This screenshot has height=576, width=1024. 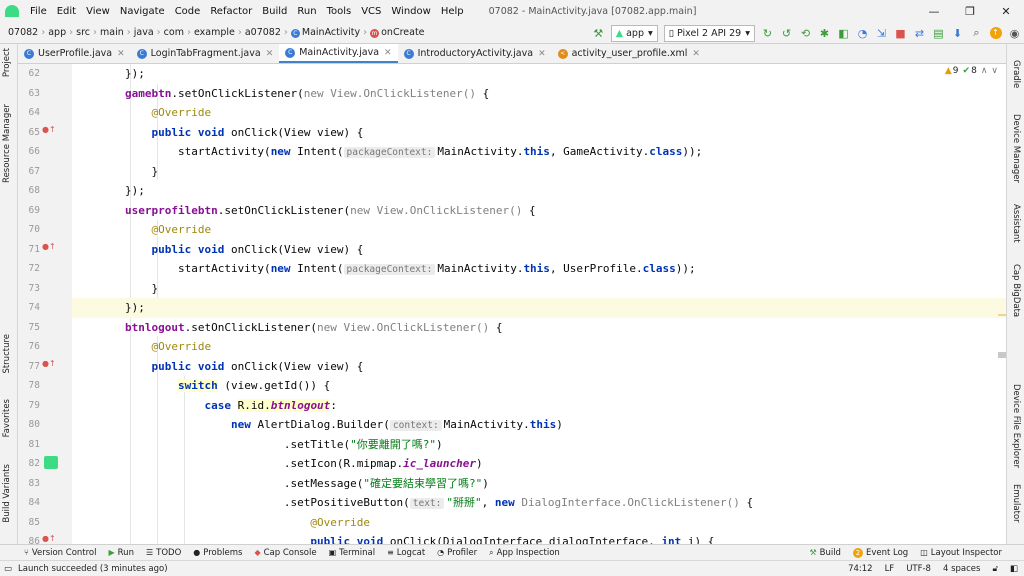 What do you see at coordinates (938, 33) in the screenshot?
I see `avd-manager-icon: ▤` at bounding box center [938, 33].